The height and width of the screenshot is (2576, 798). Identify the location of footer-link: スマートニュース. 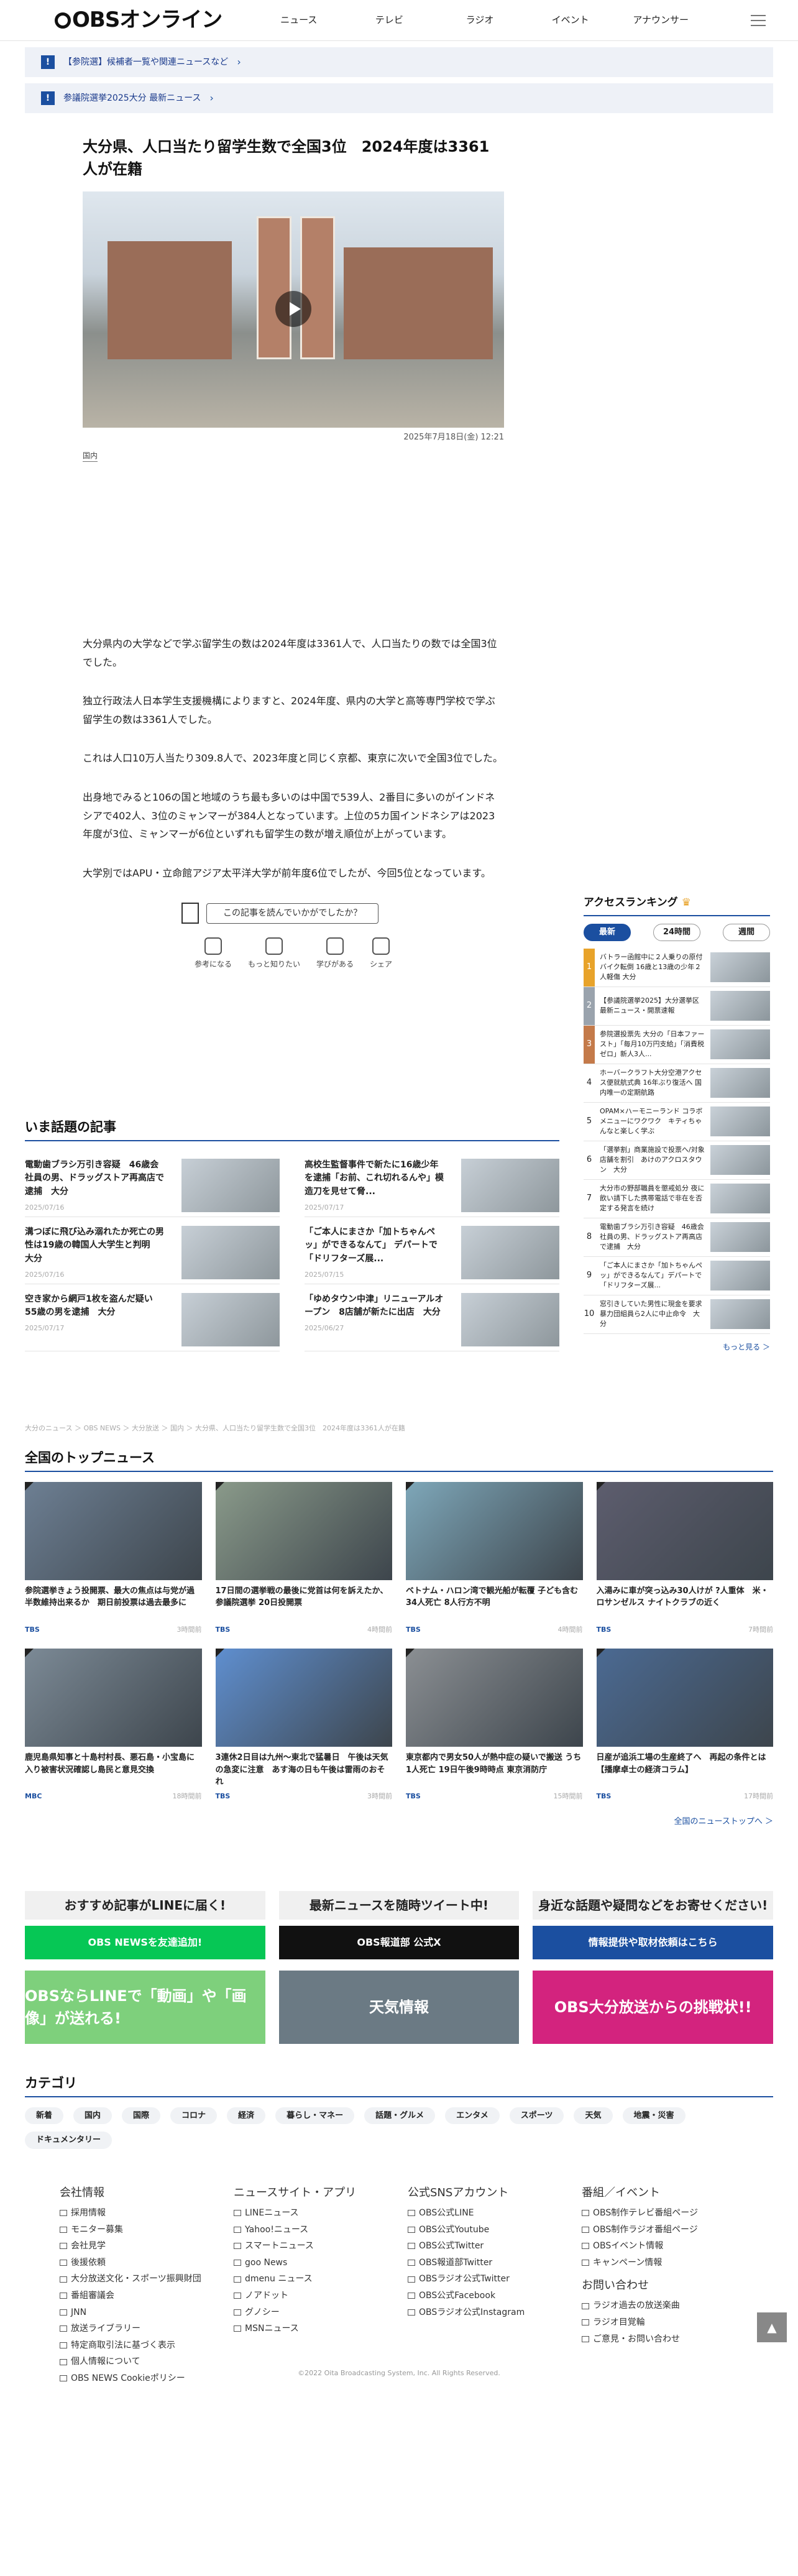
(314, 2246).